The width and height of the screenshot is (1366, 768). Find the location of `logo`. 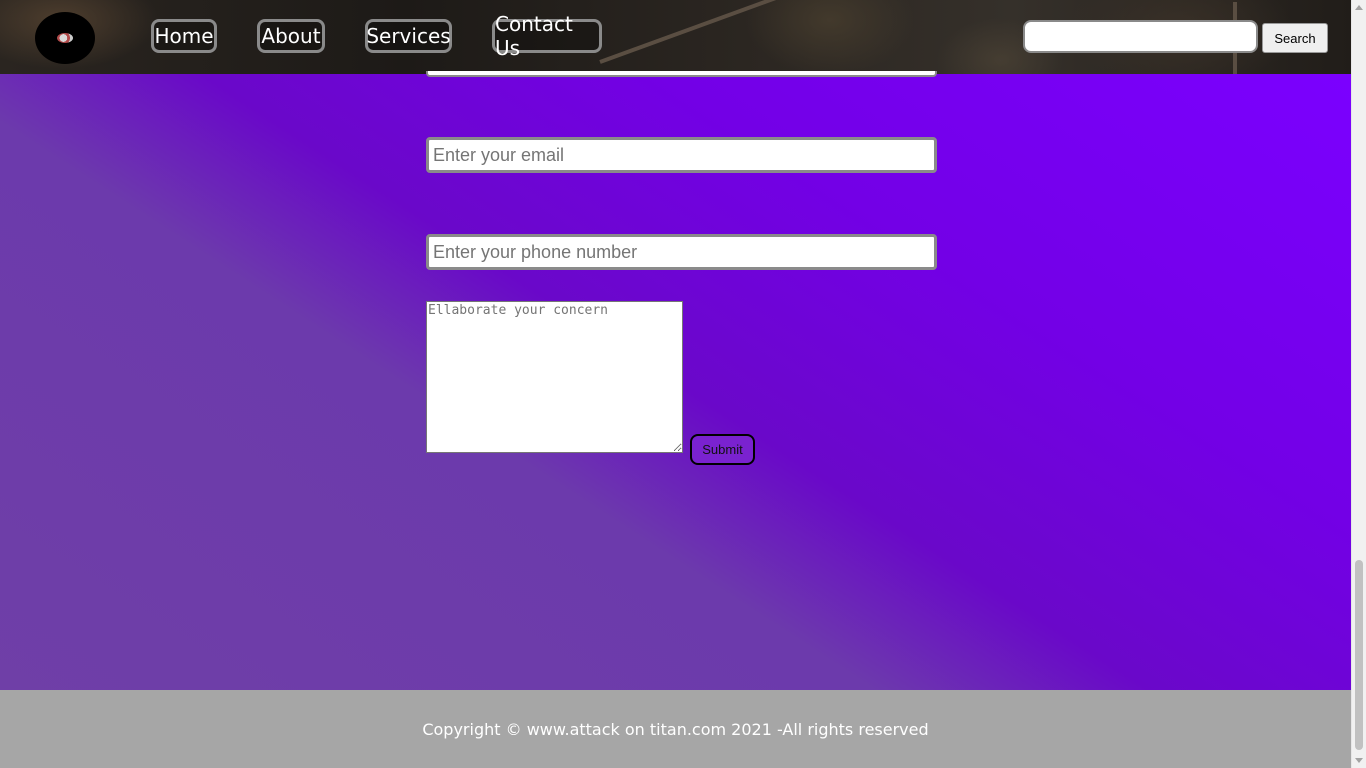

logo is located at coordinates (65, 38).